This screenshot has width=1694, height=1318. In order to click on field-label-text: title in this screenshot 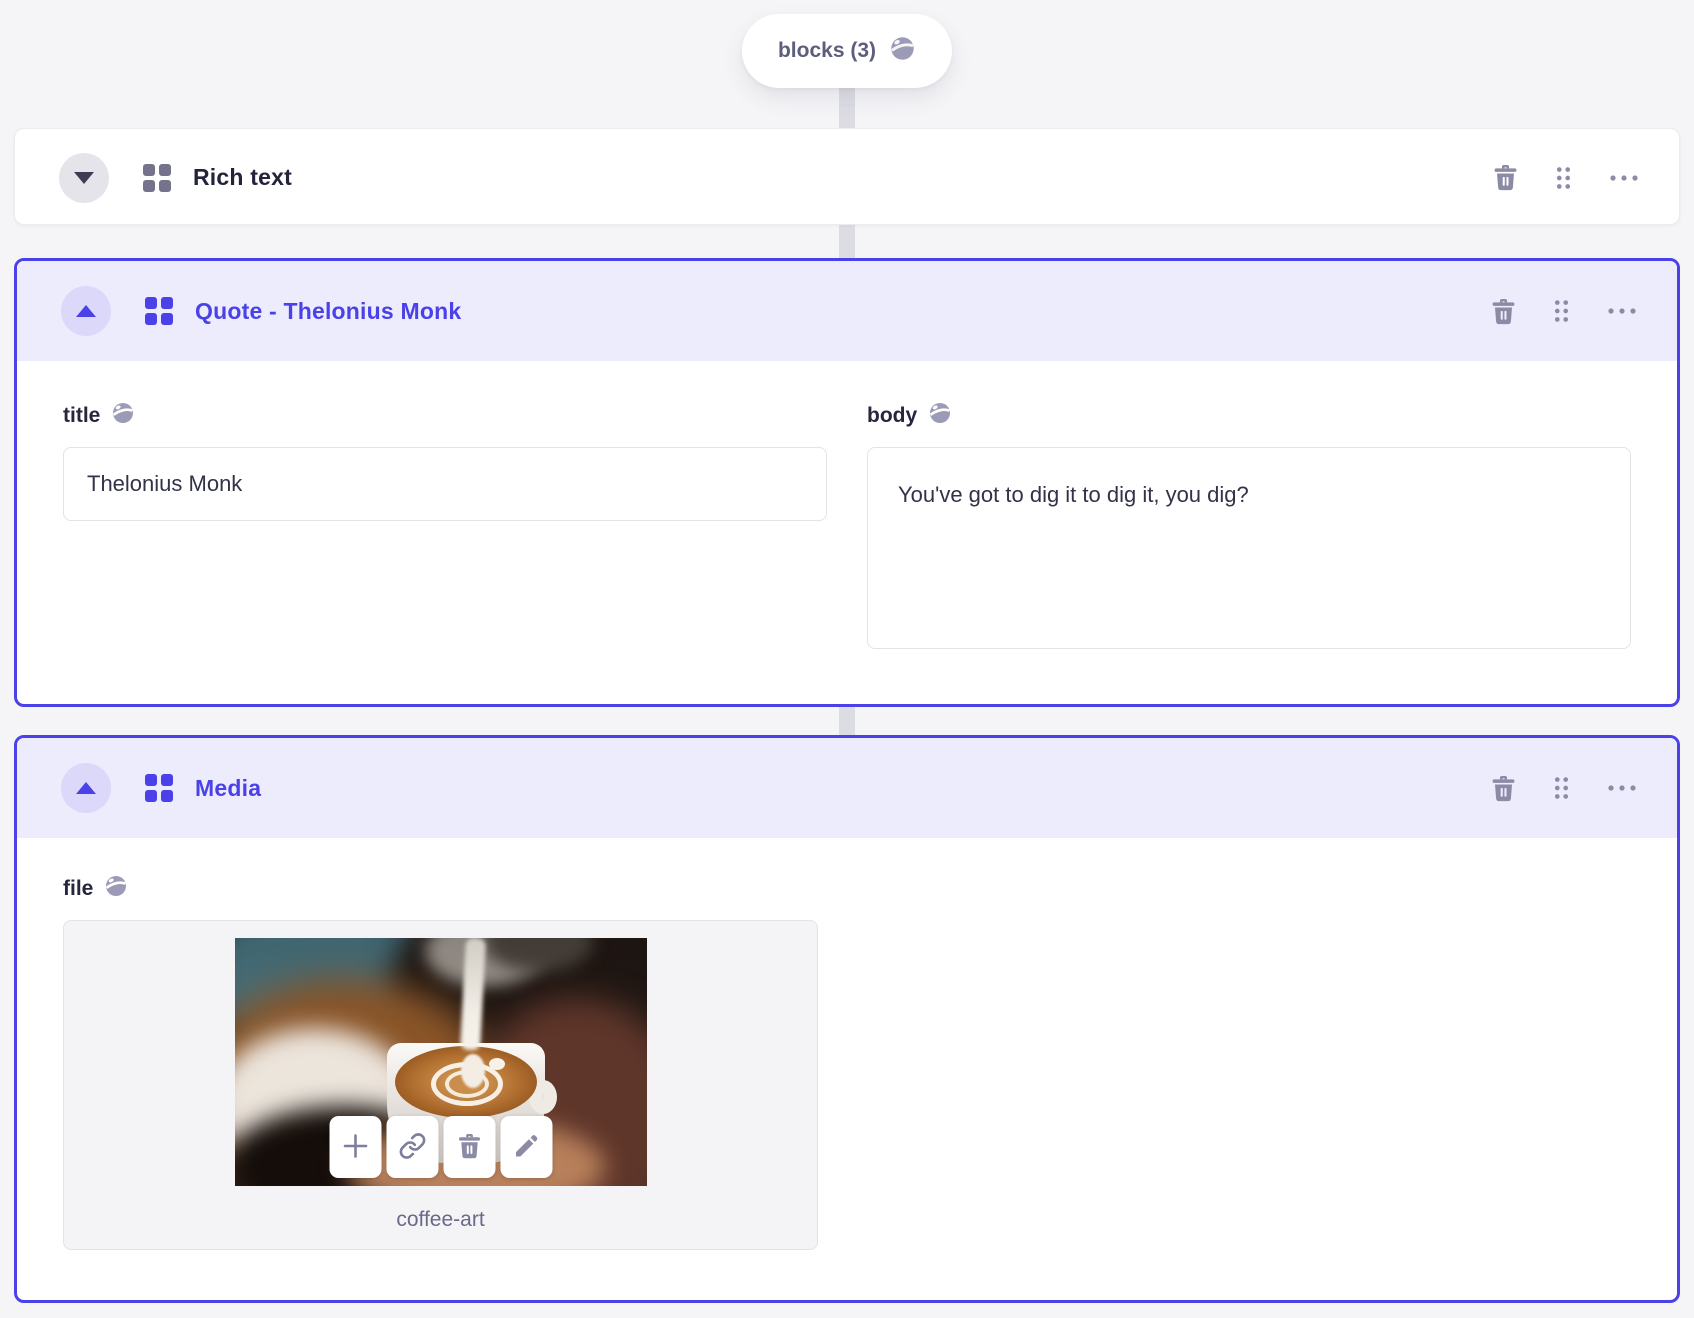, I will do `click(82, 415)`.